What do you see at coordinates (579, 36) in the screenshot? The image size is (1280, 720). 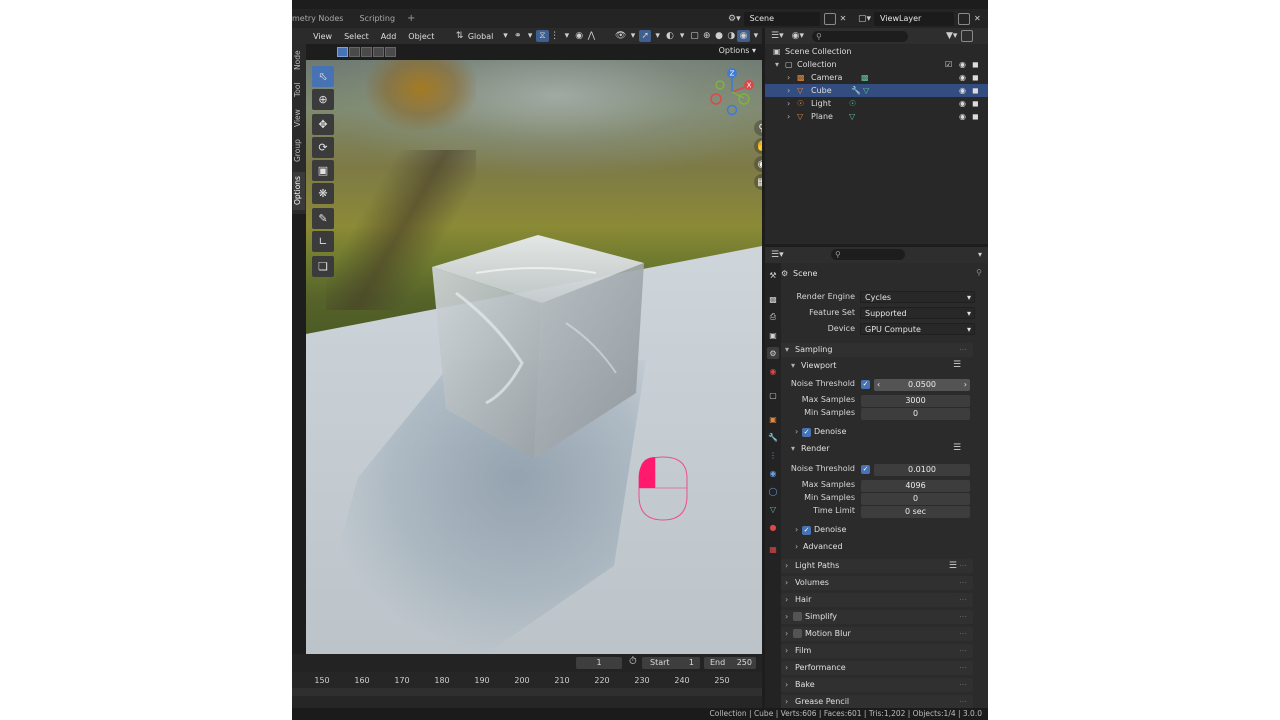 I see `proportional-edit-icon: ◉` at bounding box center [579, 36].